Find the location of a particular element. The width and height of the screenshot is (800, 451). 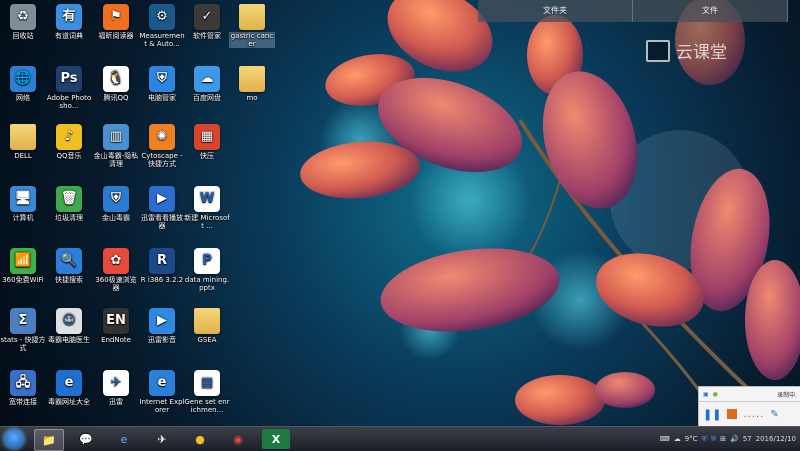

measurement-icon: ⚙ is located at coordinates (162, 17).